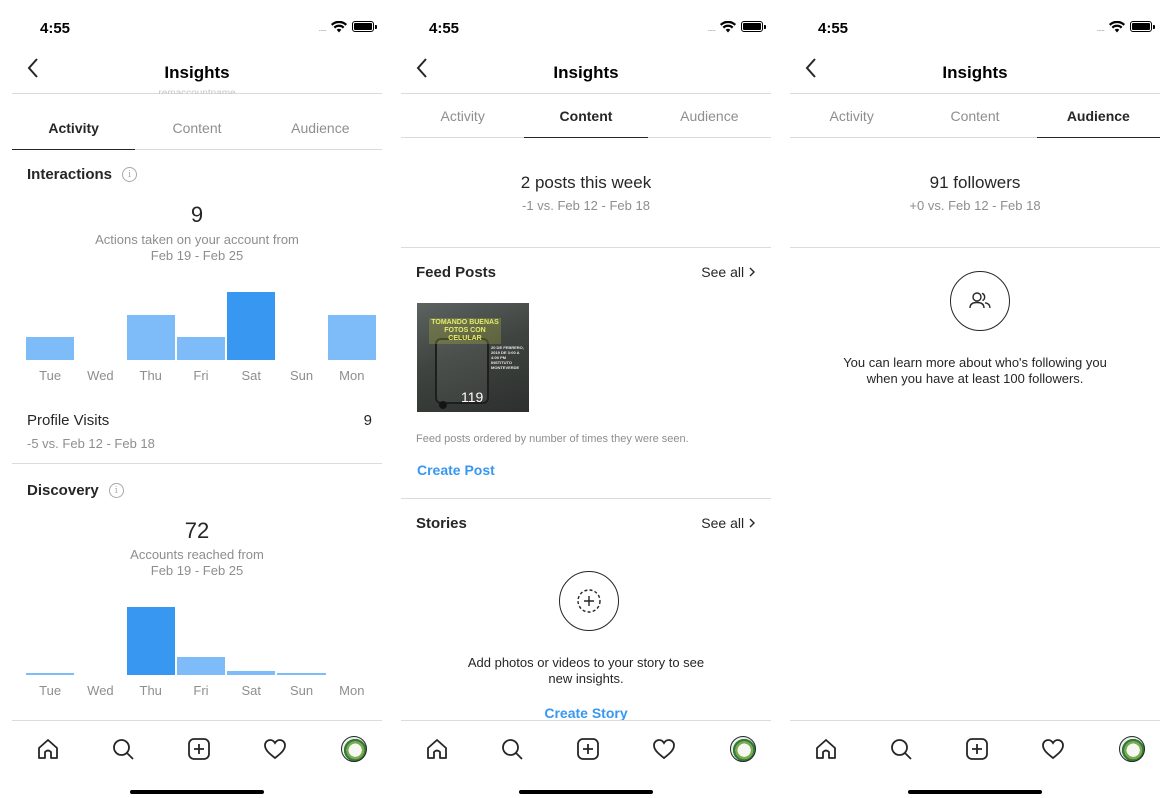 The width and height of the screenshot is (1160, 798). I want to click on profile-visits-compare: -5 vs. Feb 12 - Feb 18, so click(91, 443).